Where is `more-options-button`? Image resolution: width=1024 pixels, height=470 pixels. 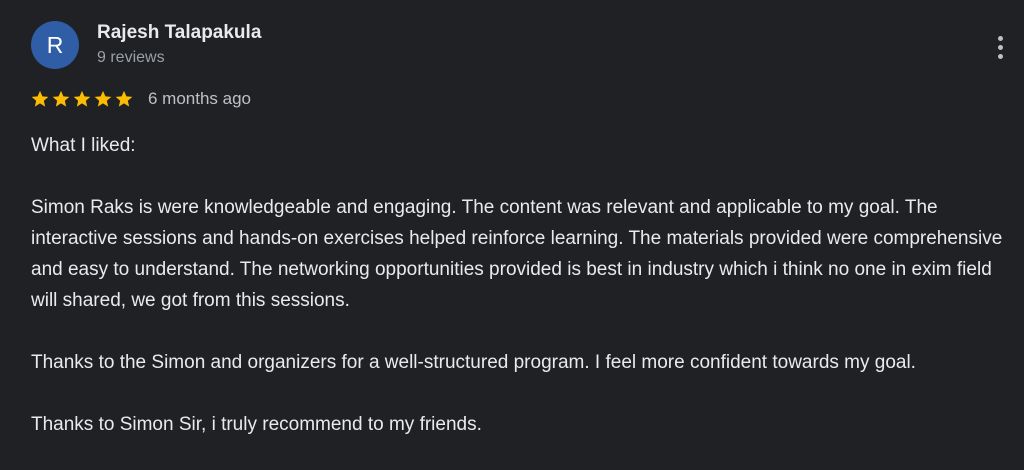 more-options-button is located at coordinates (1000, 47).